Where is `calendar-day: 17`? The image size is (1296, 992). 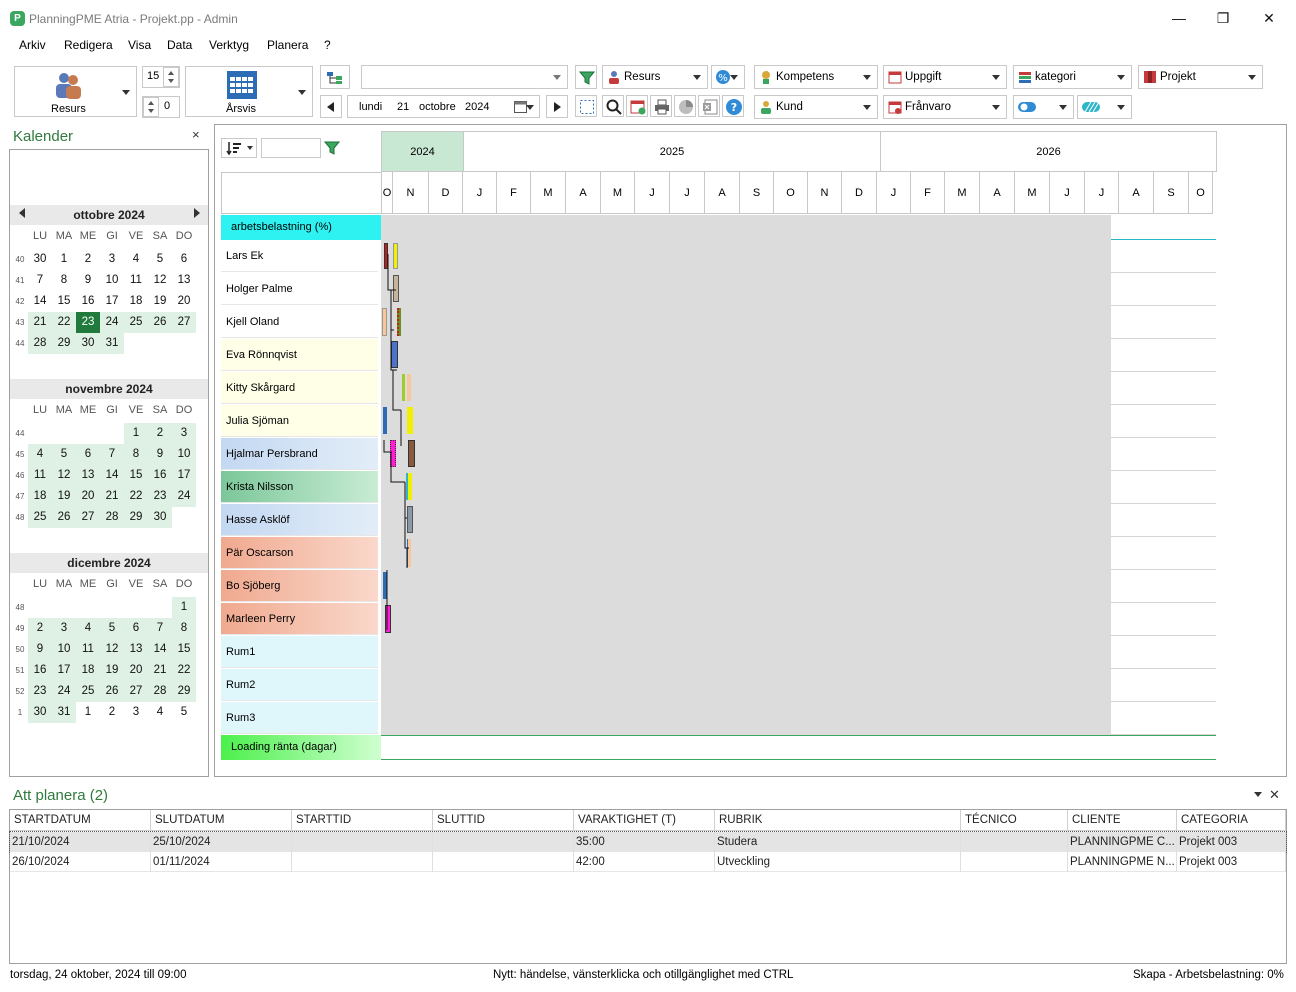 calendar-day: 17 is located at coordinates (112, 301).